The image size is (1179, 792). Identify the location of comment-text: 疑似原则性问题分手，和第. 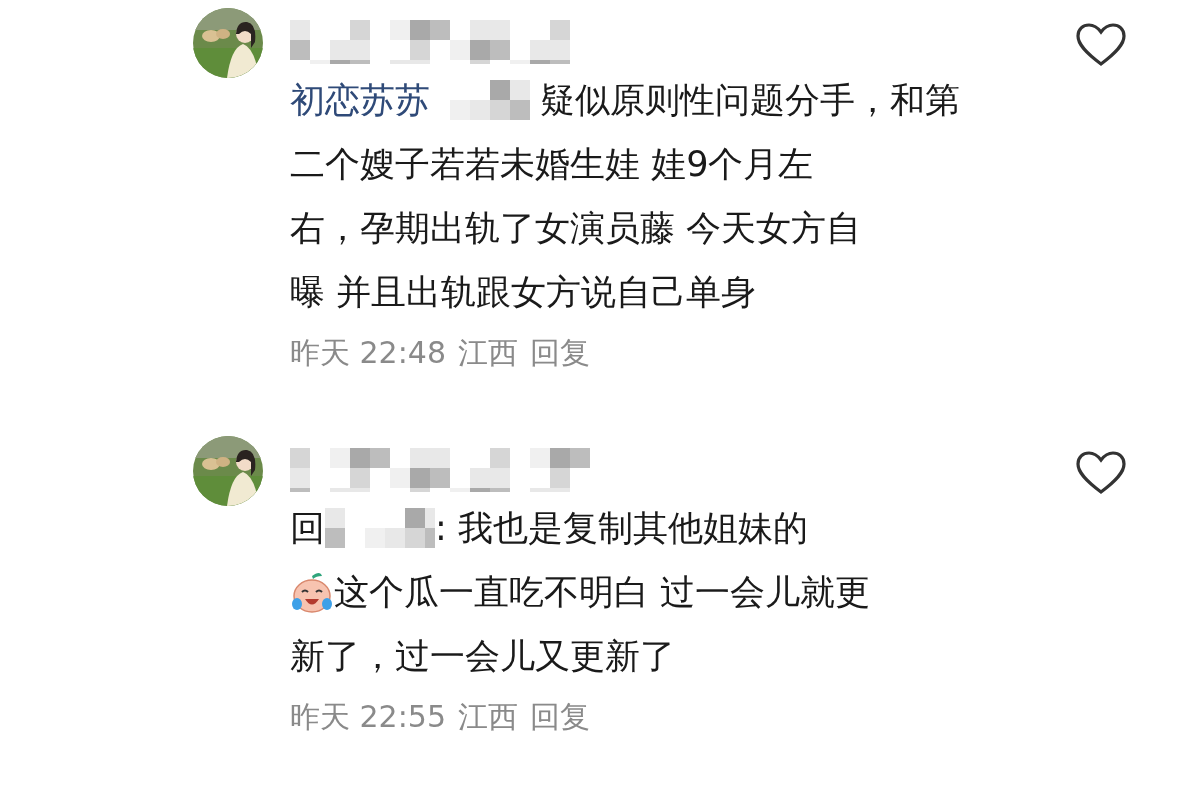
(750, 100).